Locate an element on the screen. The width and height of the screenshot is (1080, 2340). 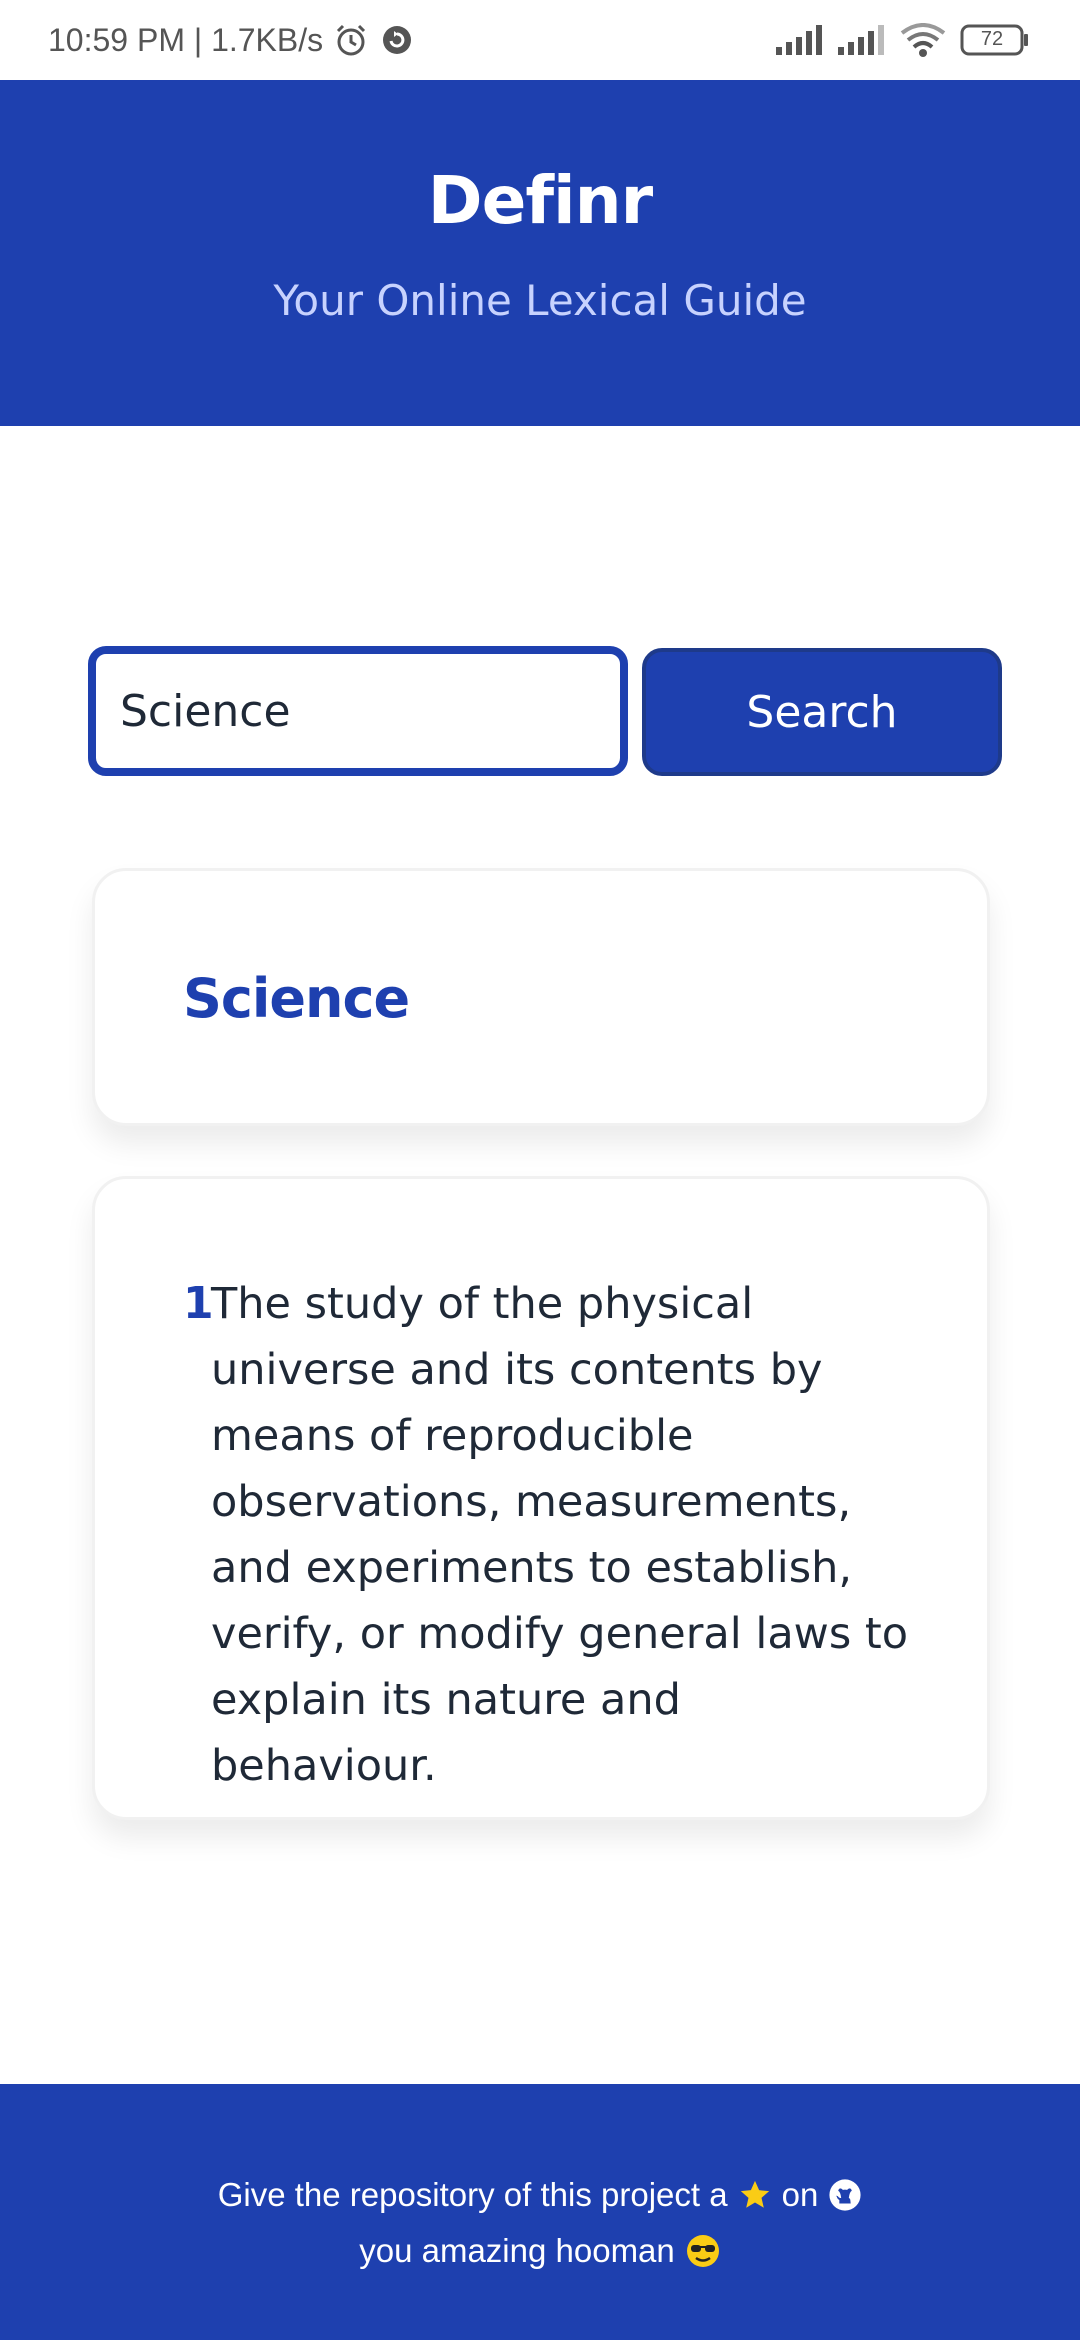
status-left: 10:59 PM | 1.7KB/s is located at coordinates (231, 40).